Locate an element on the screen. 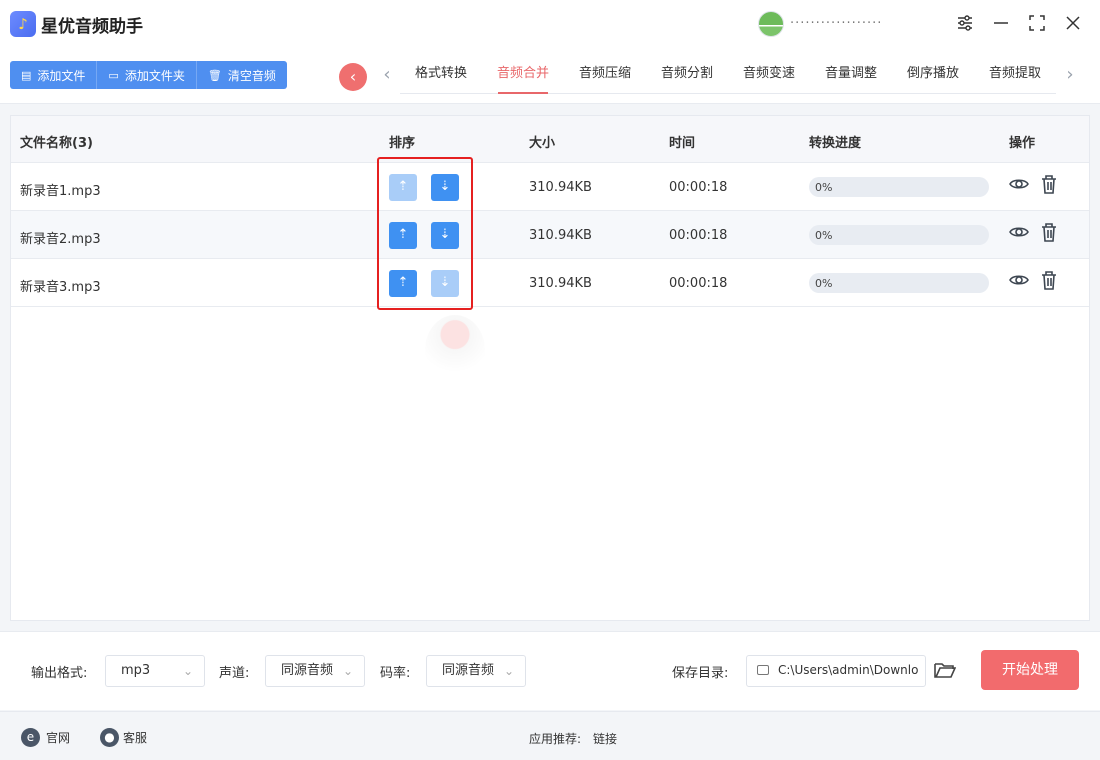 This screenshot has width=1100, height=760. user-account: ·················· is located at coordinates (845, 24).